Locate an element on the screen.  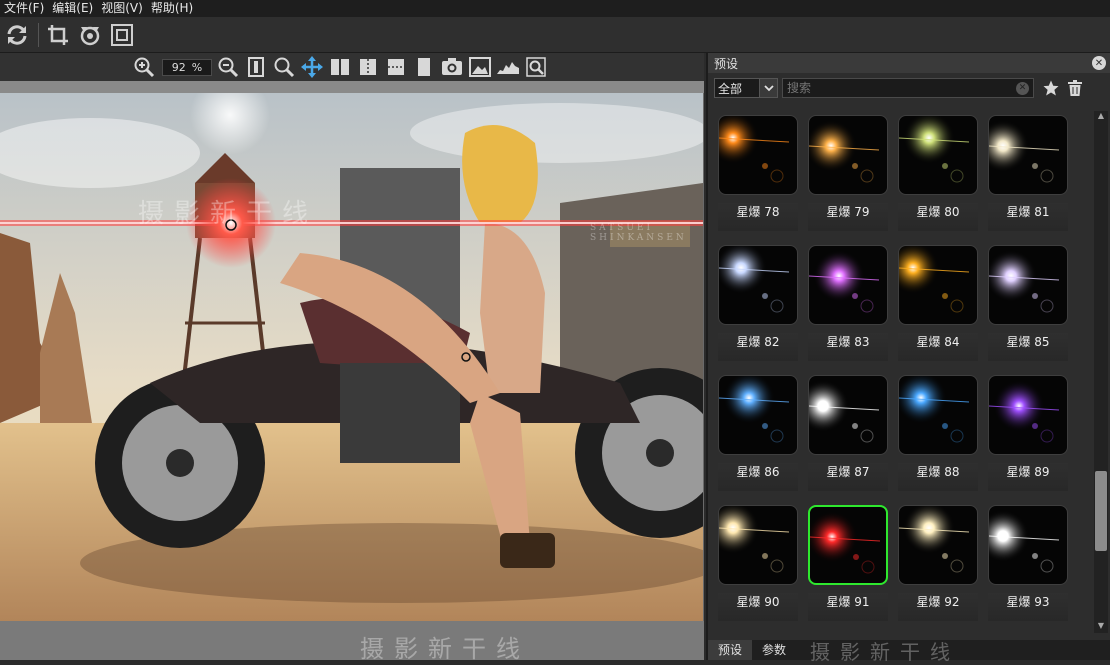
preset-item: 星爆 92 is located at coordinates (936, 561).